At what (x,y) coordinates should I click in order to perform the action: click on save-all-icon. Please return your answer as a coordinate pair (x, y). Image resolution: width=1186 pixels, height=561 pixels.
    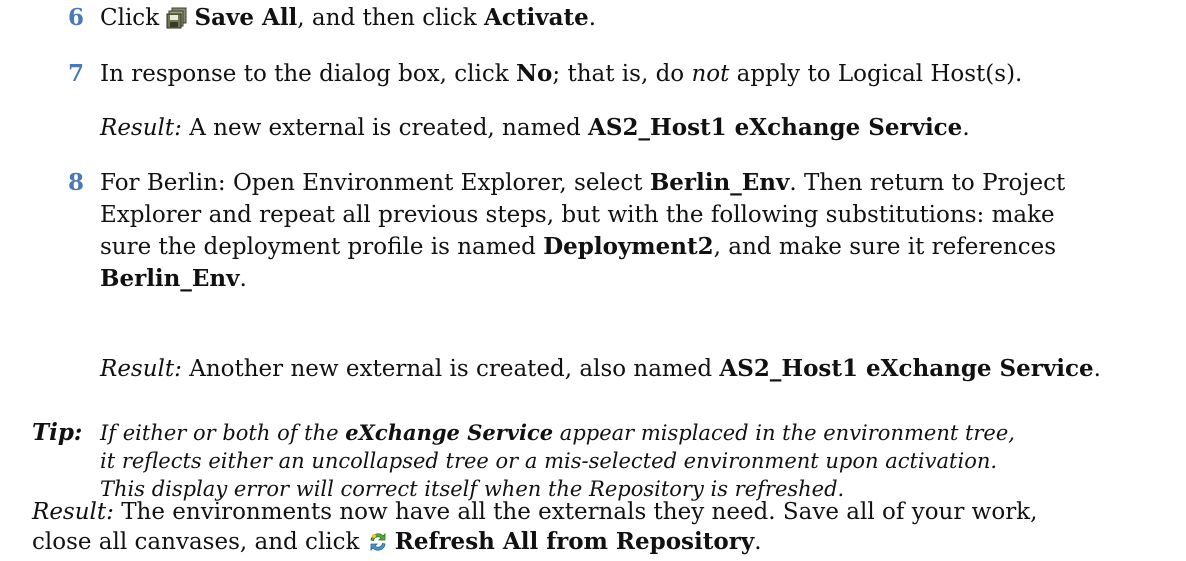
    Looking at the image, I should click on (177, 17).